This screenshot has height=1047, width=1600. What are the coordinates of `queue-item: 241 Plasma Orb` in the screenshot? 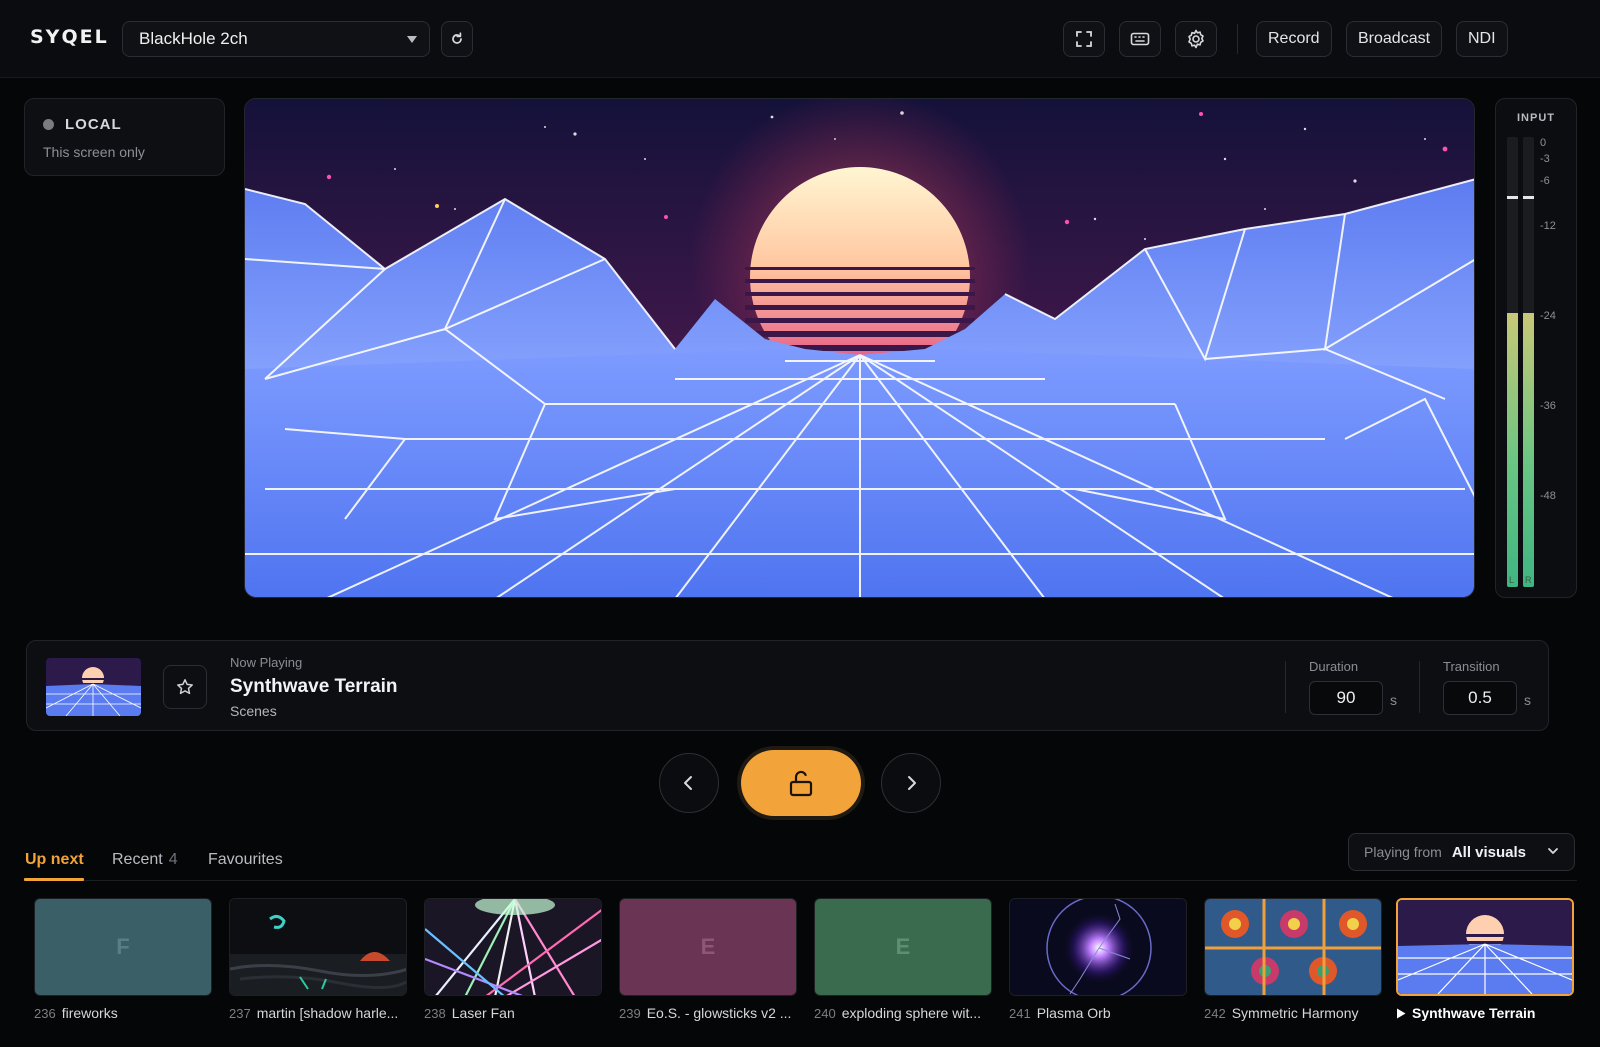 It's located at (1098, 959).